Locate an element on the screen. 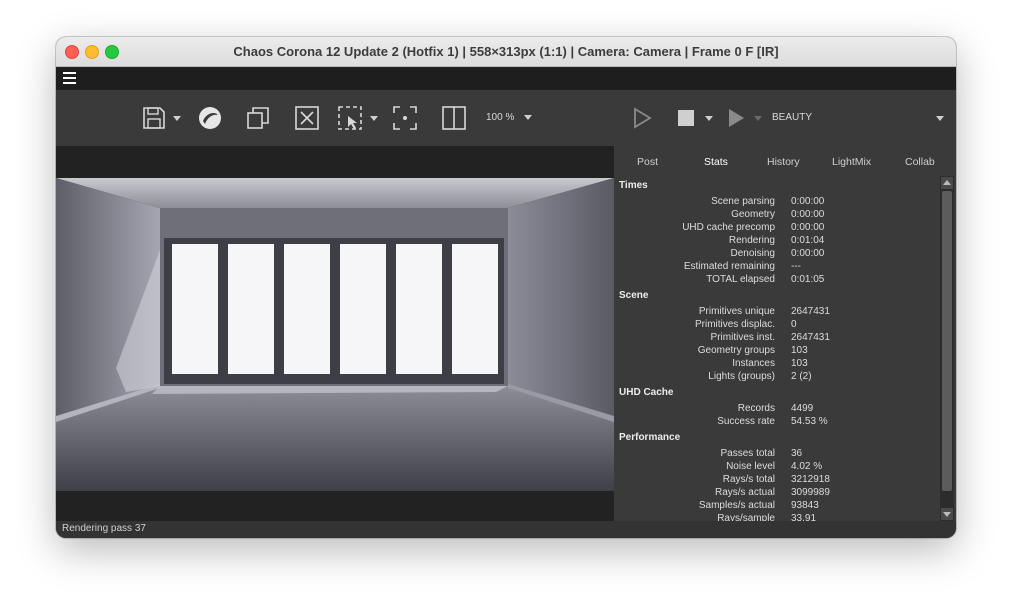 The width and height of the screenshot is (1012, 612). scroll-up-icon is located at coordinates (947, 182).